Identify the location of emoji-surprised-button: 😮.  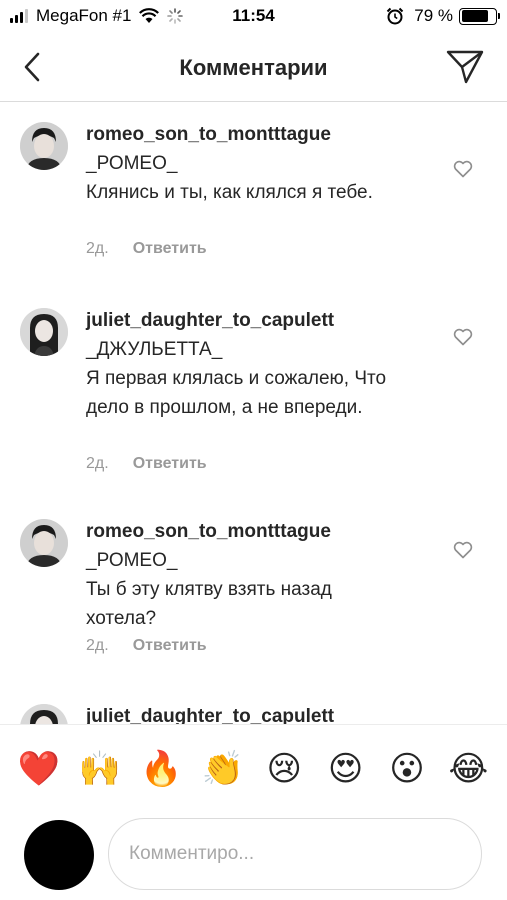
(407, 769).